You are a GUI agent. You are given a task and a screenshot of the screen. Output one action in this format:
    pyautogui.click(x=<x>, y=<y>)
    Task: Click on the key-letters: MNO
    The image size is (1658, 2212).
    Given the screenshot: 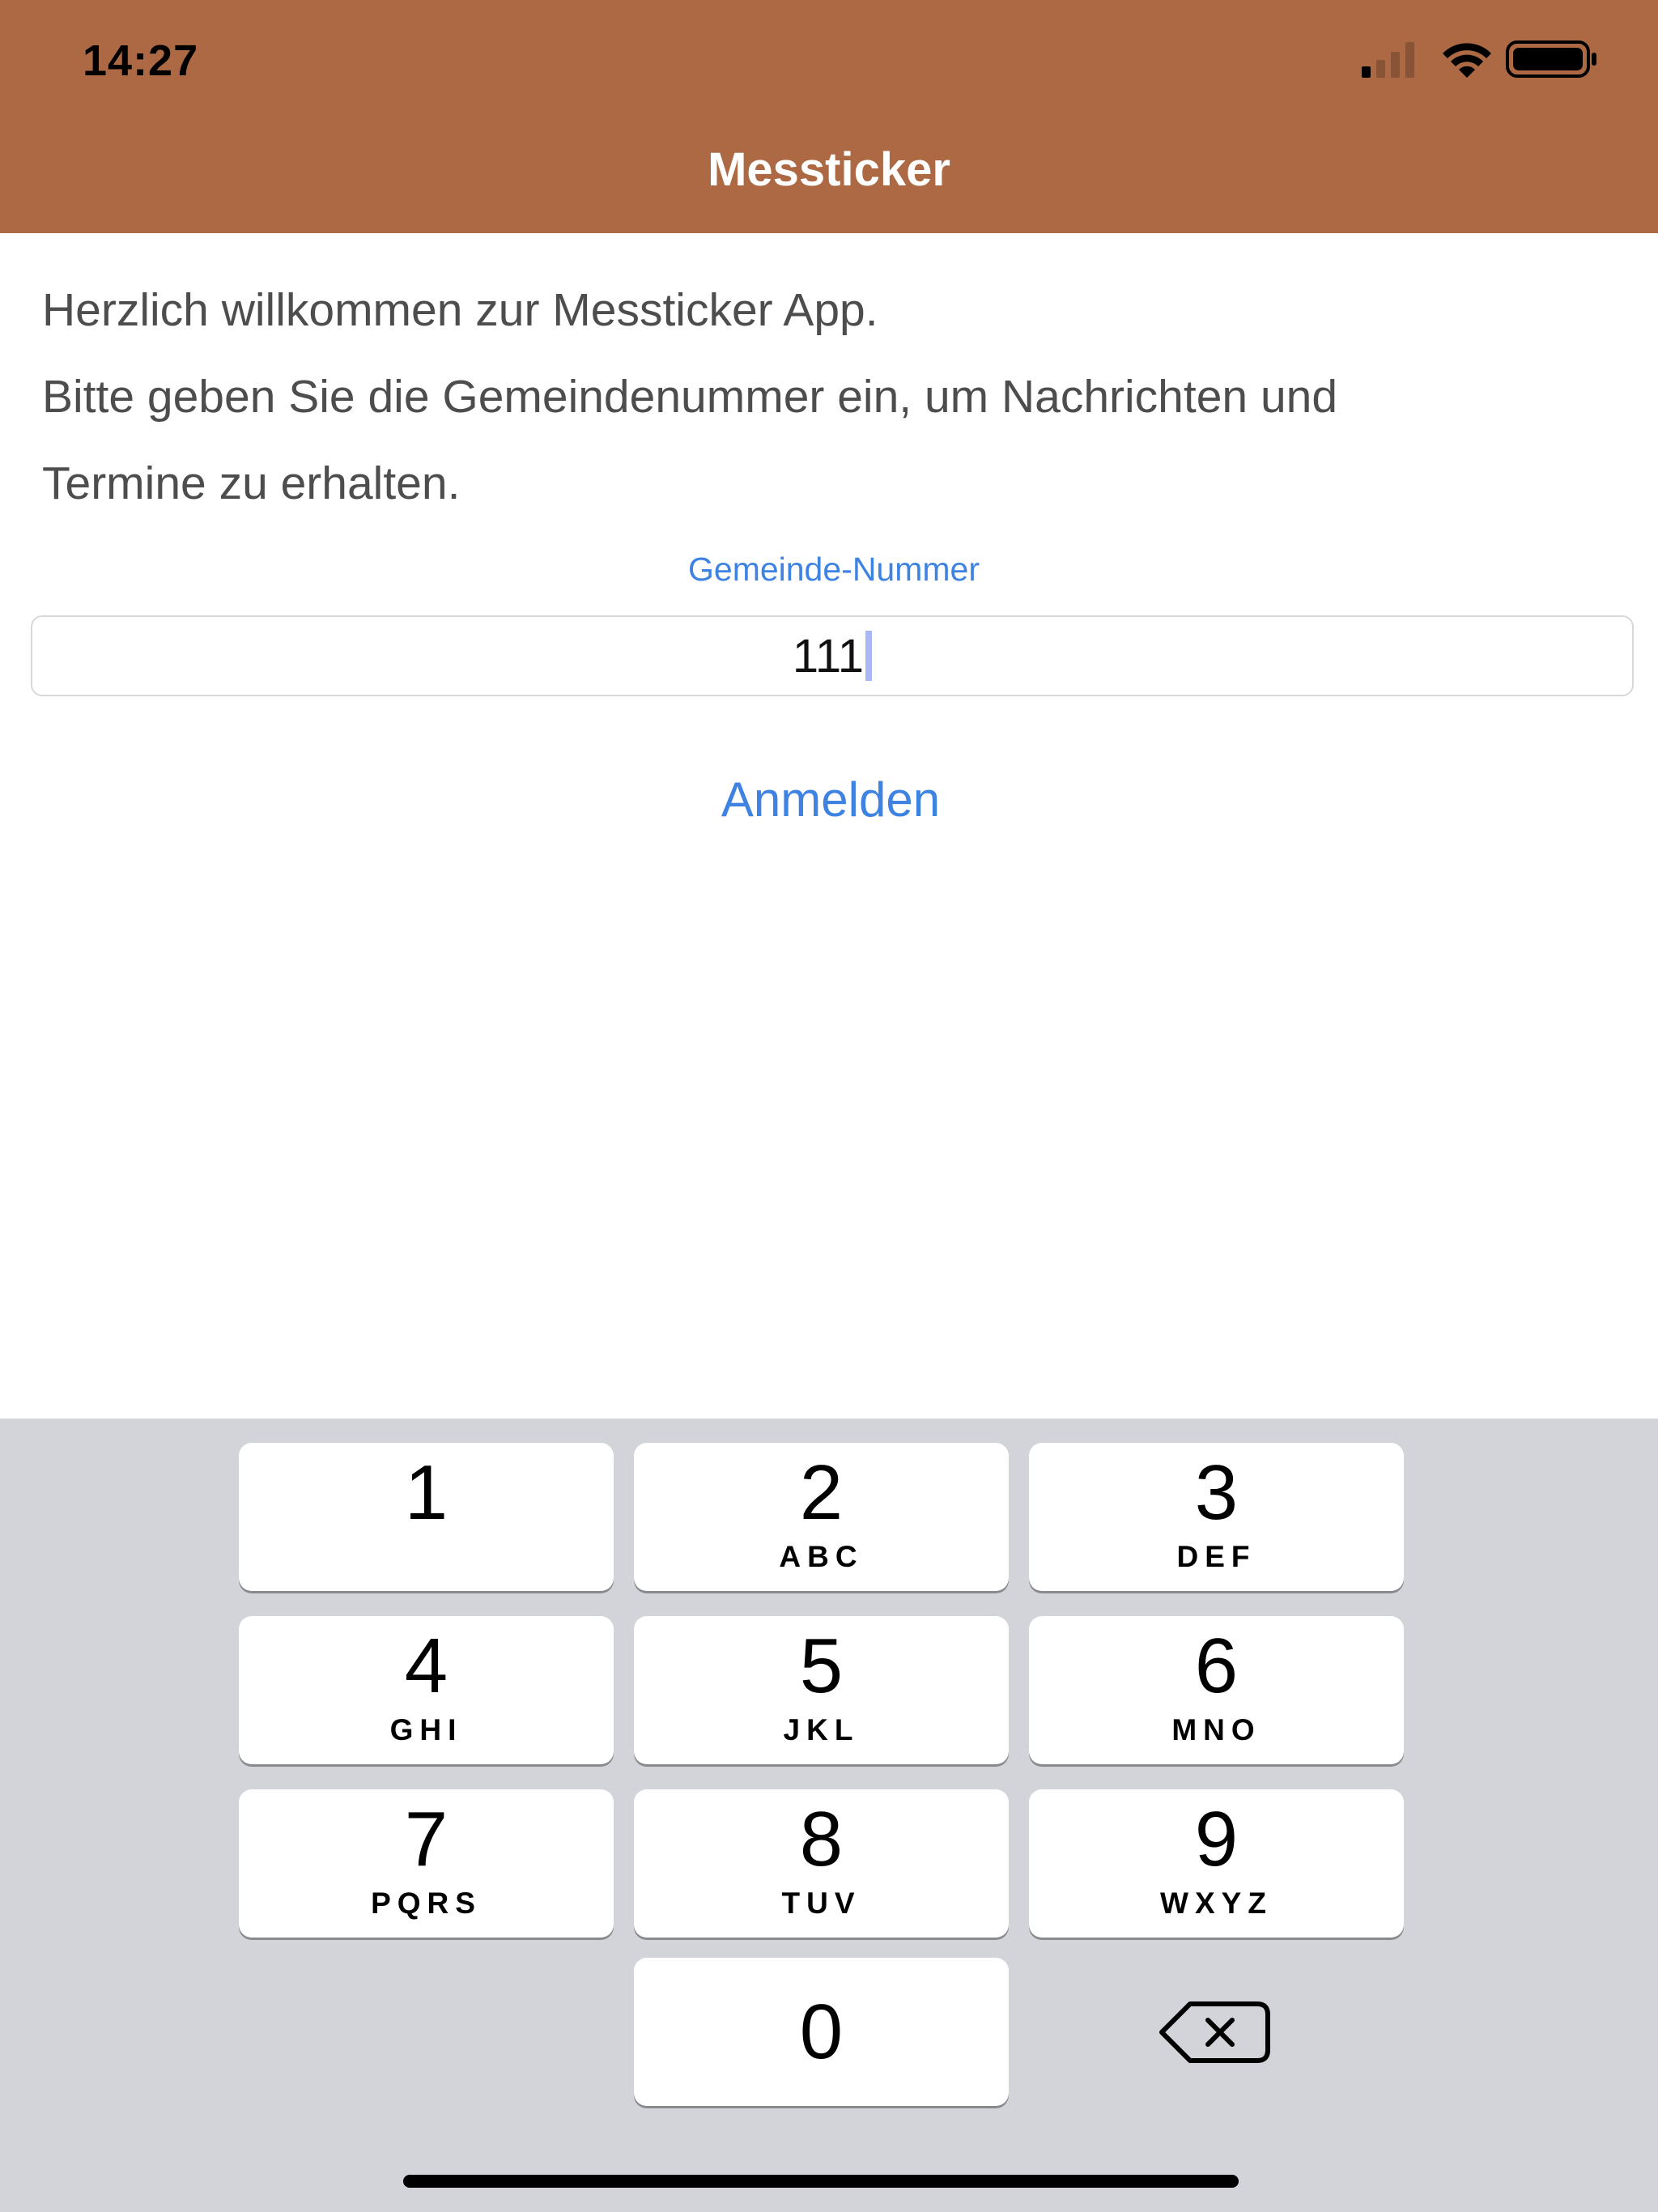 What is the action you would take?
    pyautogui.click(x=1216, y=1729)
    